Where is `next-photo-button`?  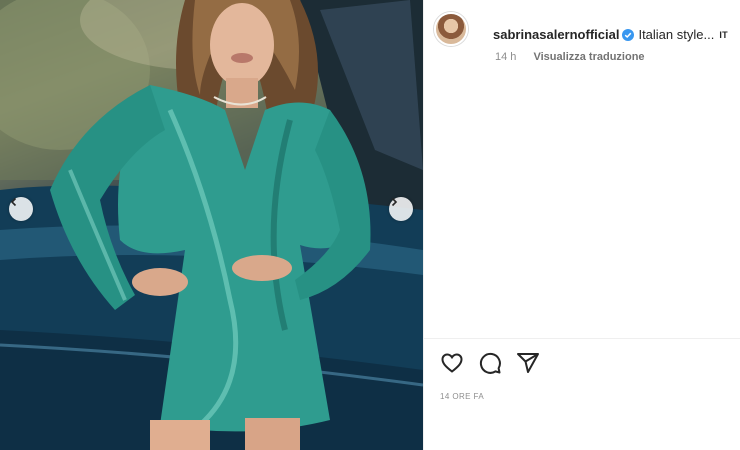 next-photo-button is located at coordinates (401, 209).